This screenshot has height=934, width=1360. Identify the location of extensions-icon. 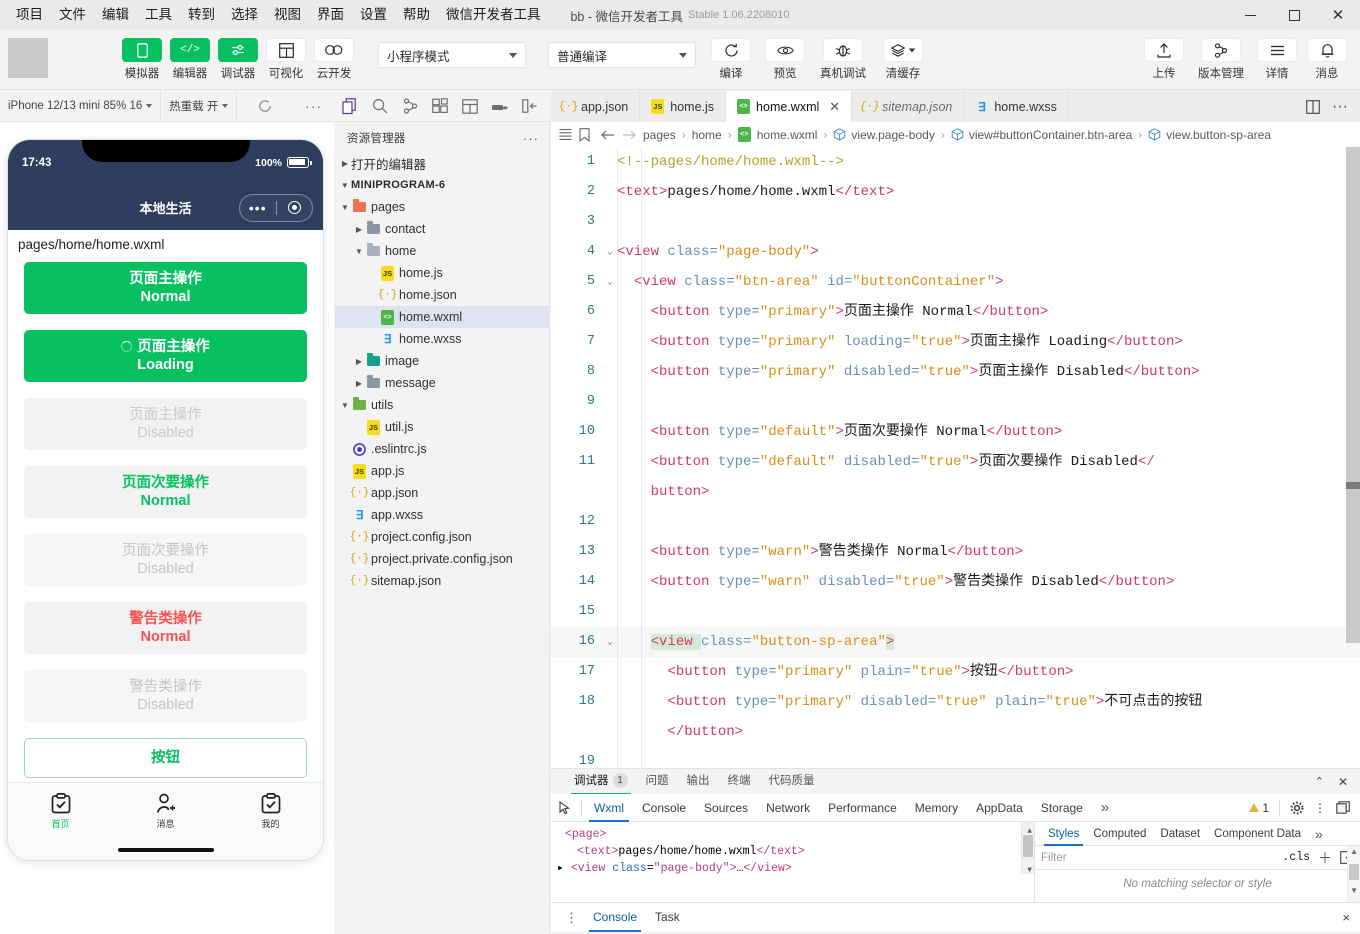
(440, 106).